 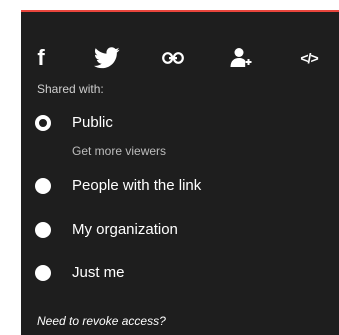 I want to click on option-people-with-link: People with the link, so click(x=185, y=189).